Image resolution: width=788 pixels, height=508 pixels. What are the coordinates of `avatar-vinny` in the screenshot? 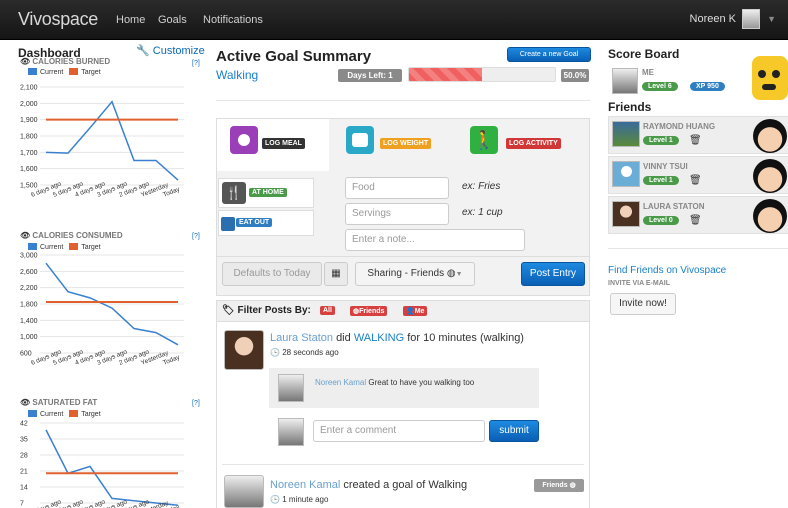 It's located at (626, 174).